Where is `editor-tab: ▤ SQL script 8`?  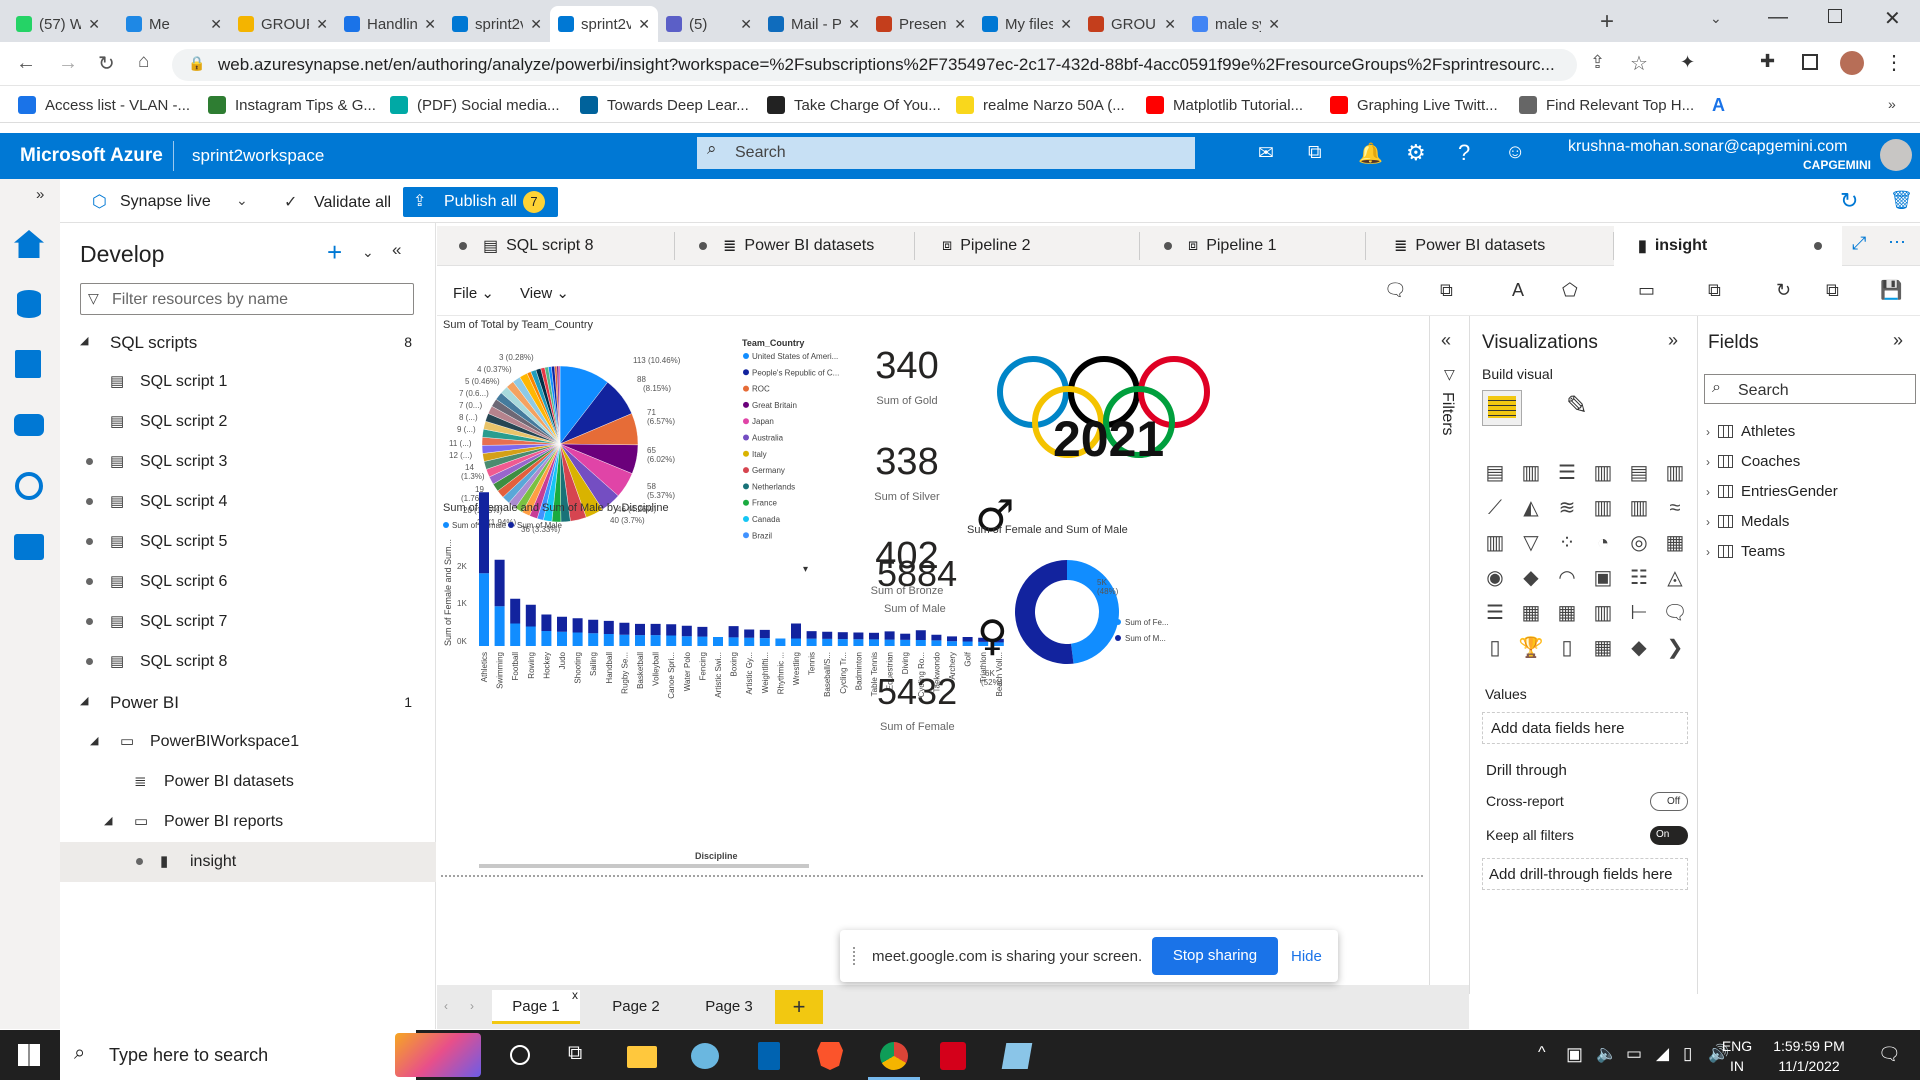 editor-tab: ▤ SQL script 8 is located at coordinates (556, 246).